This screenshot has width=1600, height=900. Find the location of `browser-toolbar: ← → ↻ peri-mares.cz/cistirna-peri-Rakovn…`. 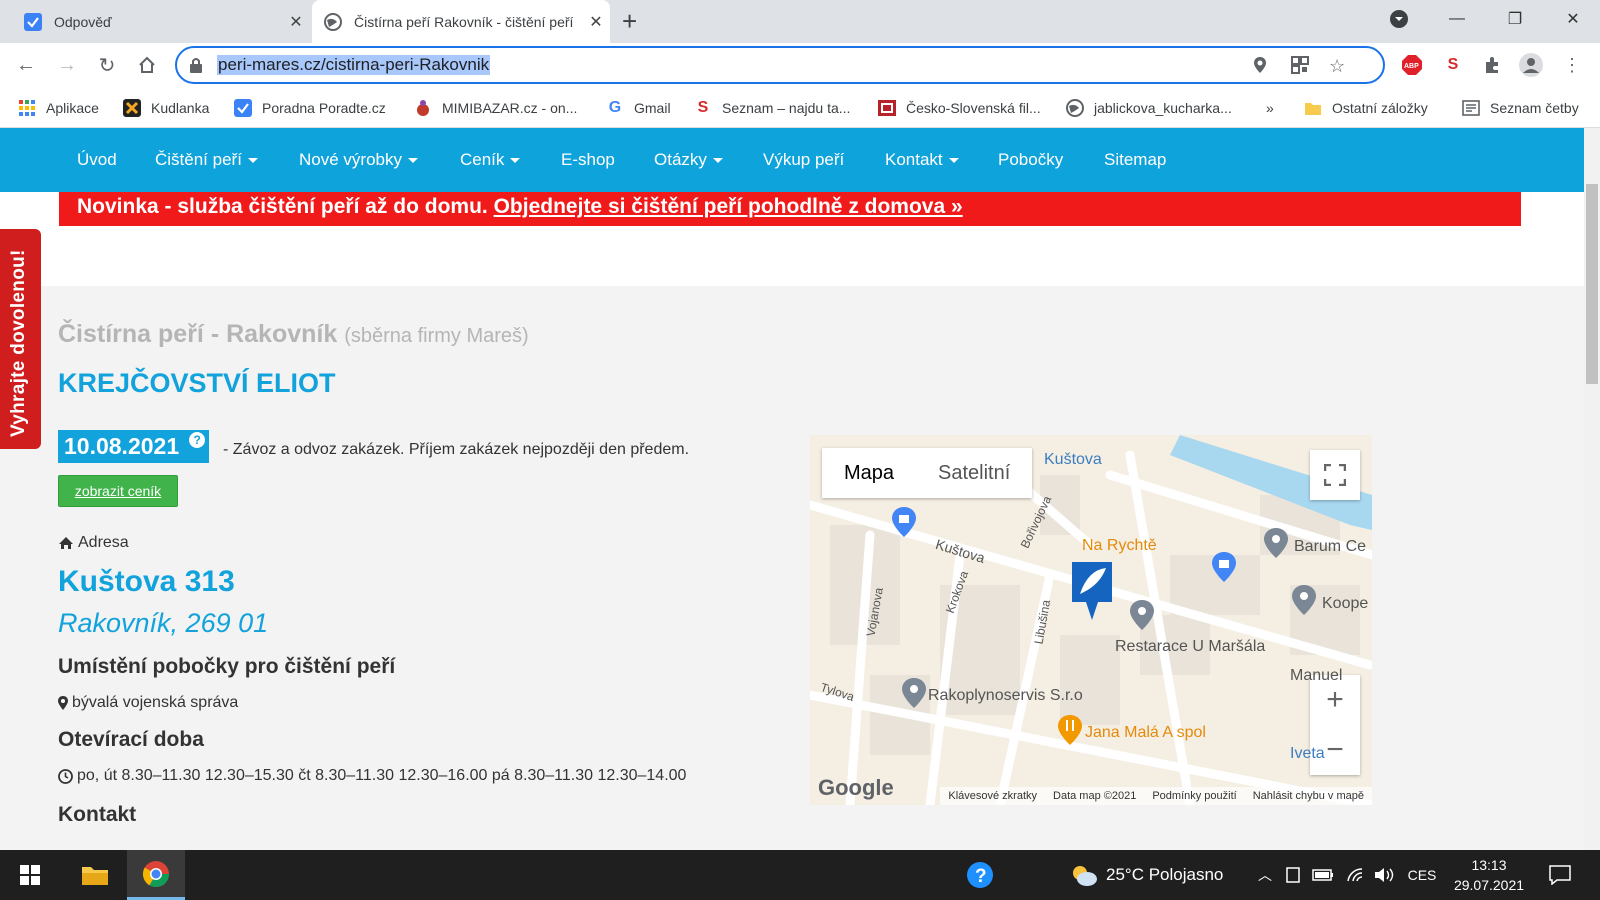

browser-toolbar: ← → ↻ peri-mares.cz/cistirna-peri-Rakovn… is located at coordinates (800, 65).